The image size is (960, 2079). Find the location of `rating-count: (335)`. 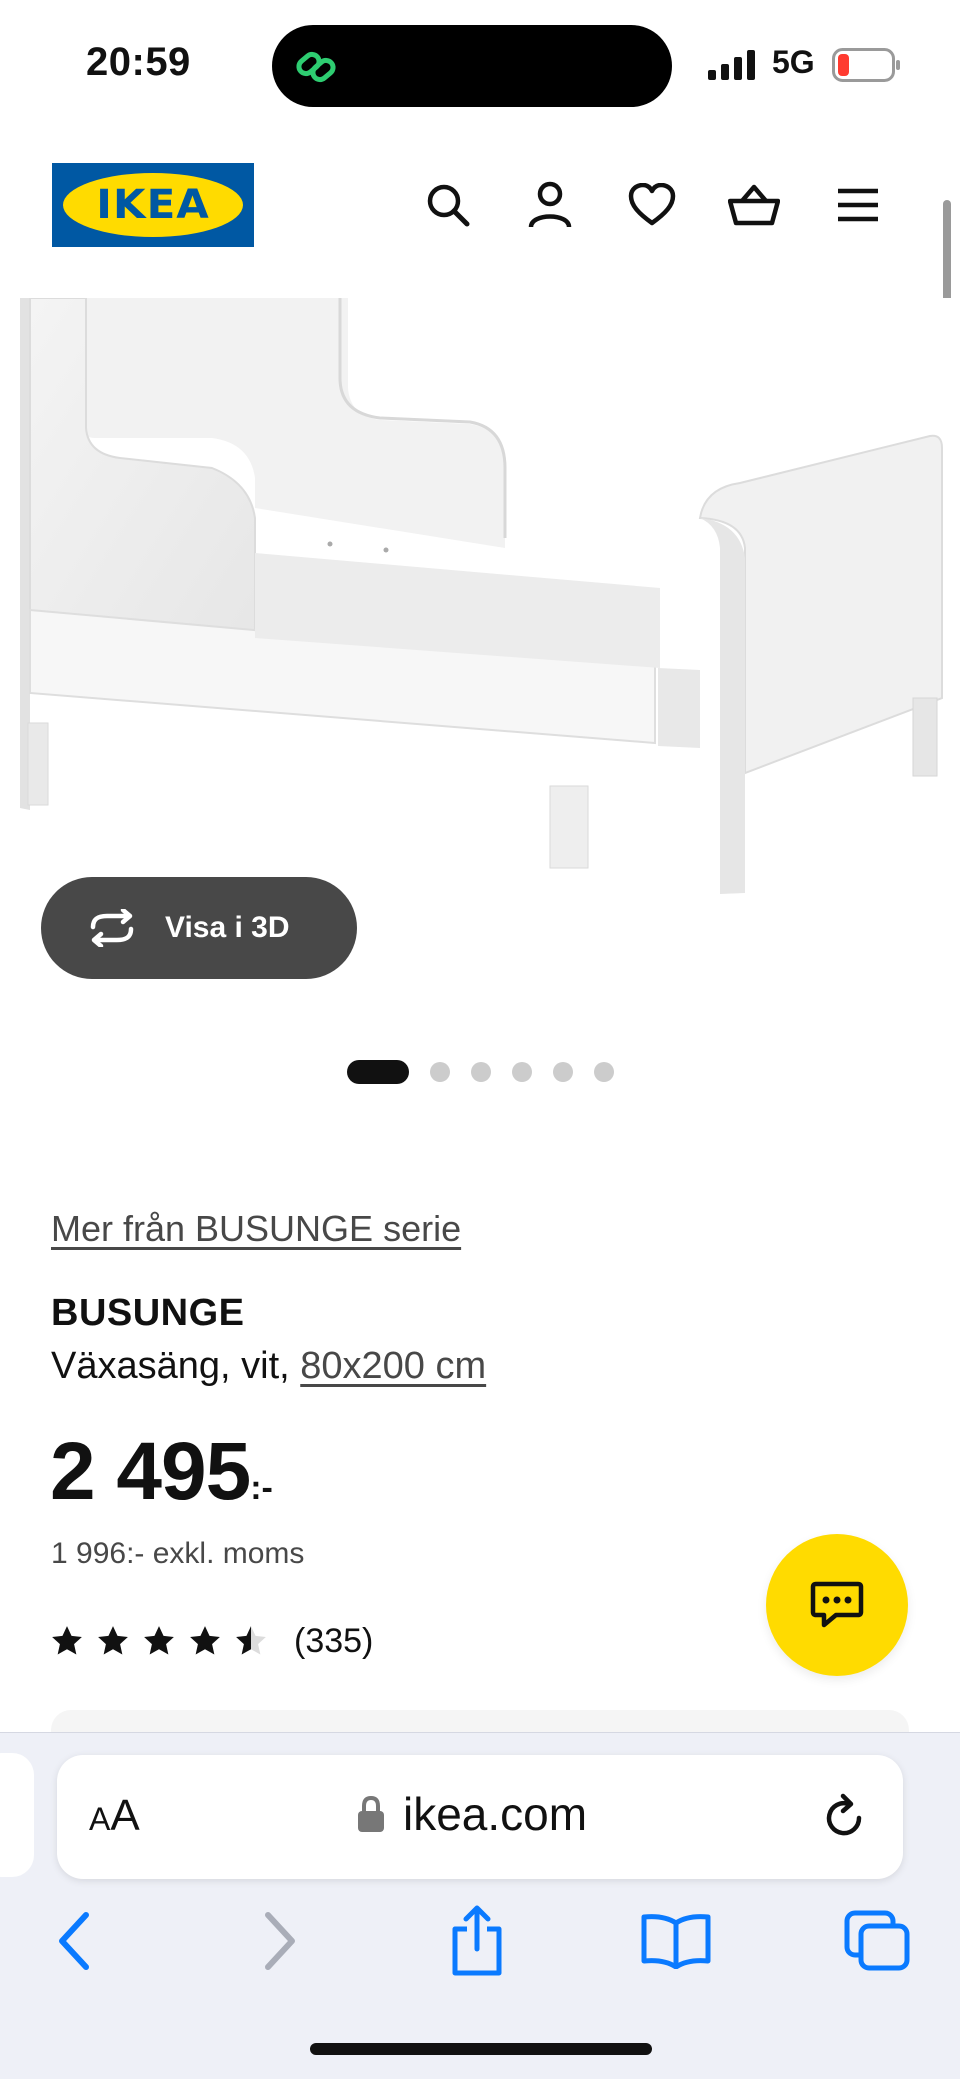

rating-count: (335) is located at coordinates (334, 1640).